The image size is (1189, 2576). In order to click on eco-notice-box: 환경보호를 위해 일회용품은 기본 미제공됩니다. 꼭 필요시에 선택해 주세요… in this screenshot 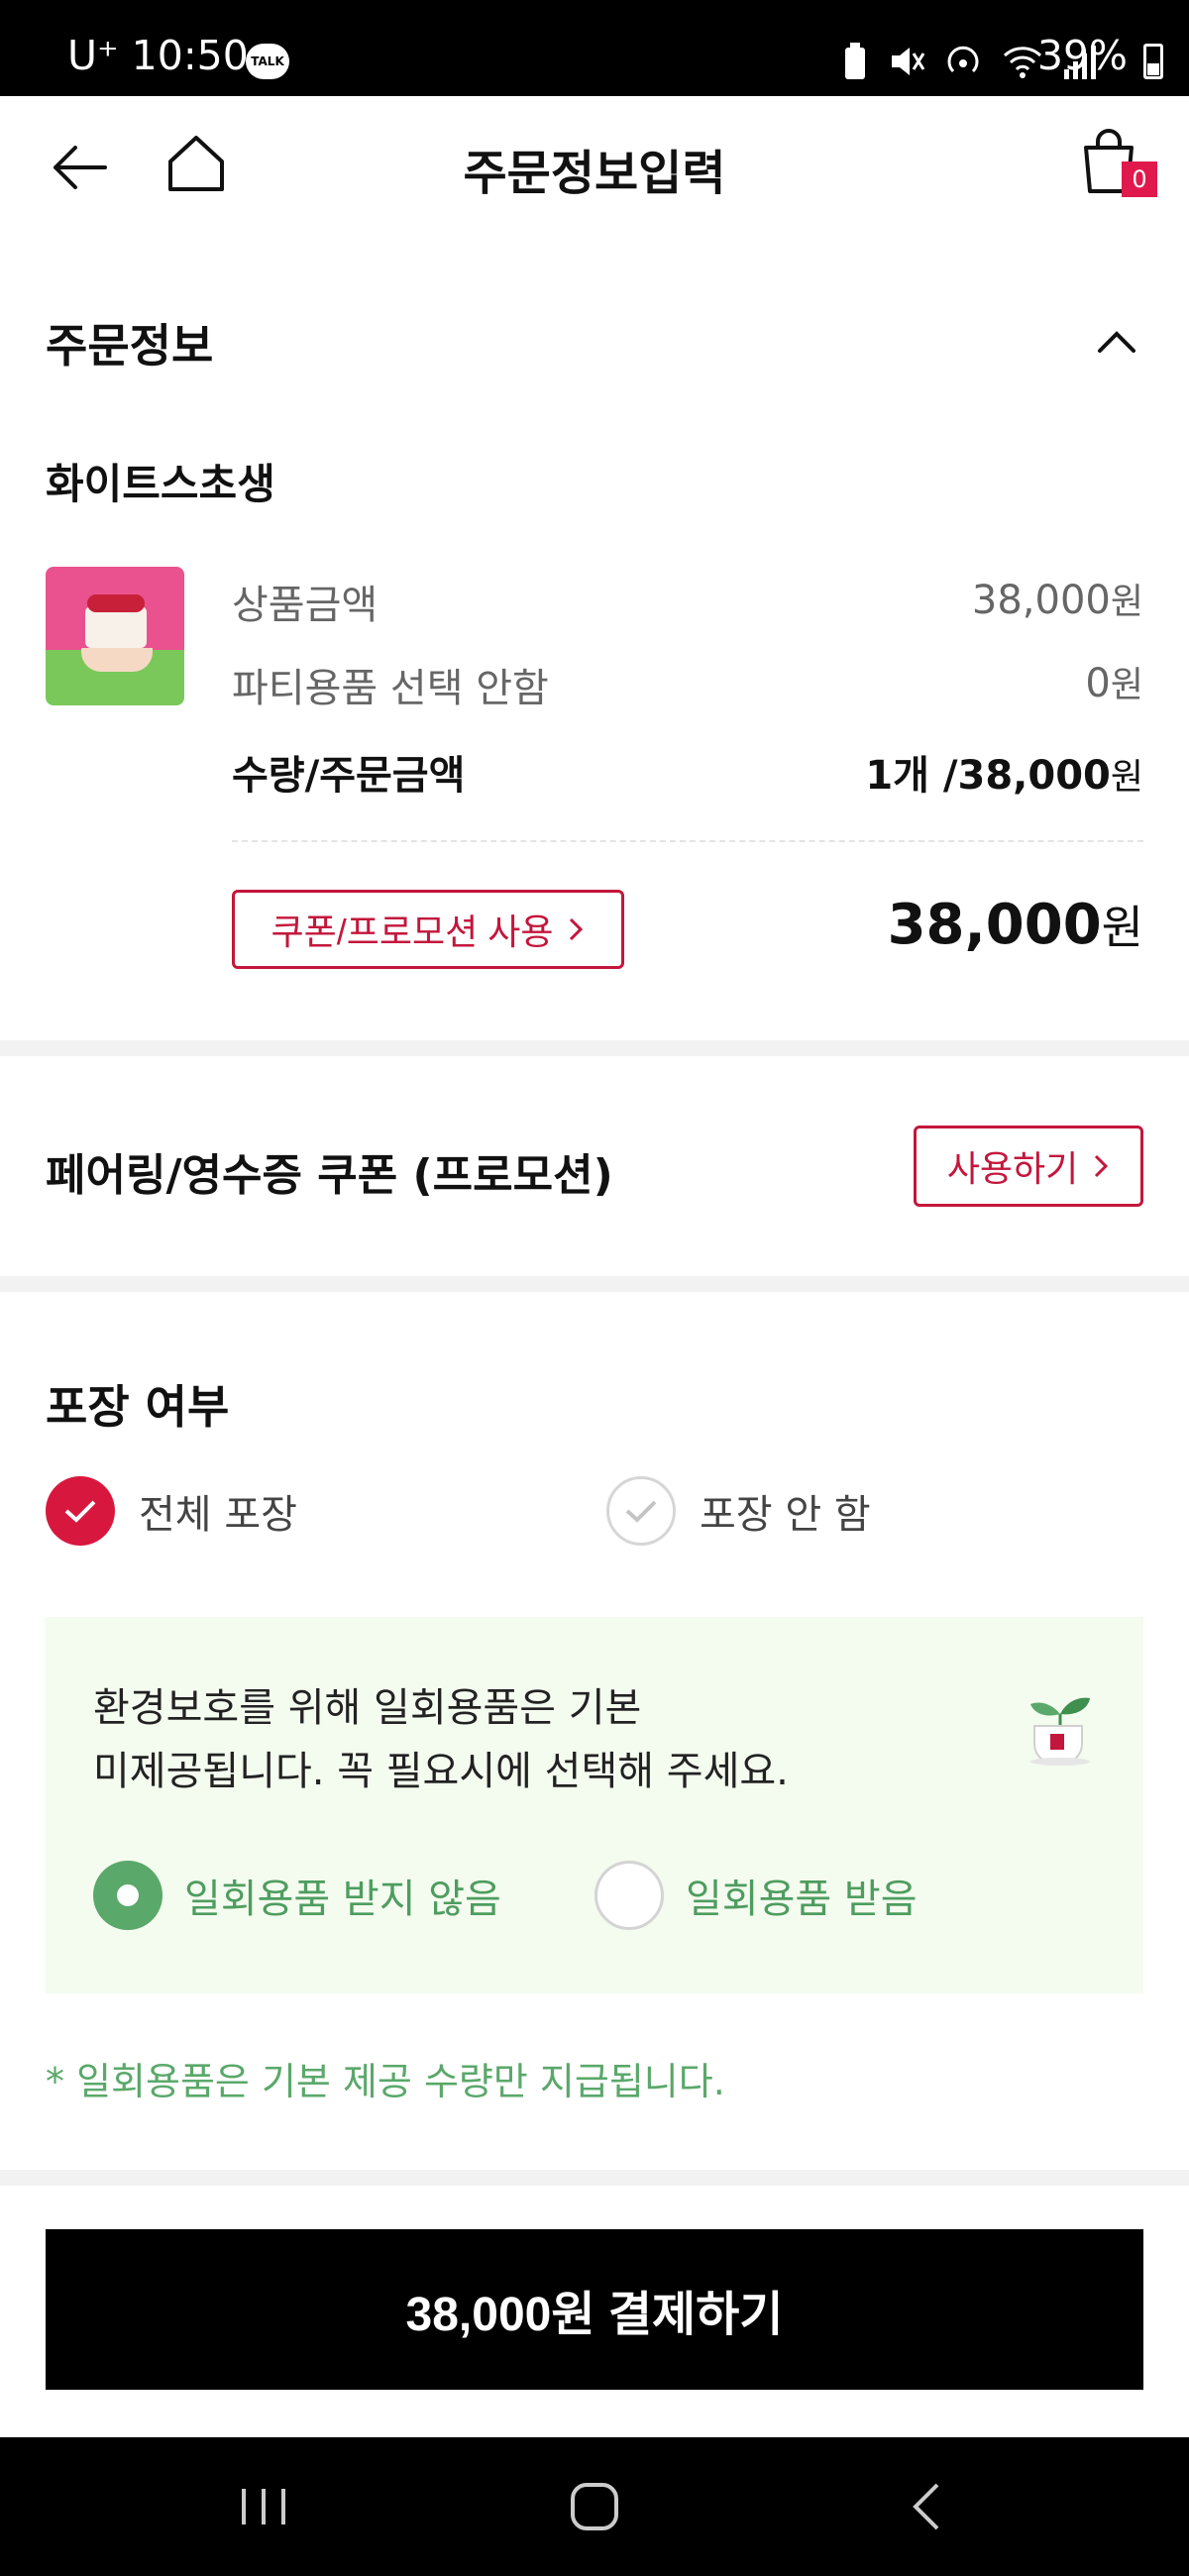, I will do `click(594, 1805)`.